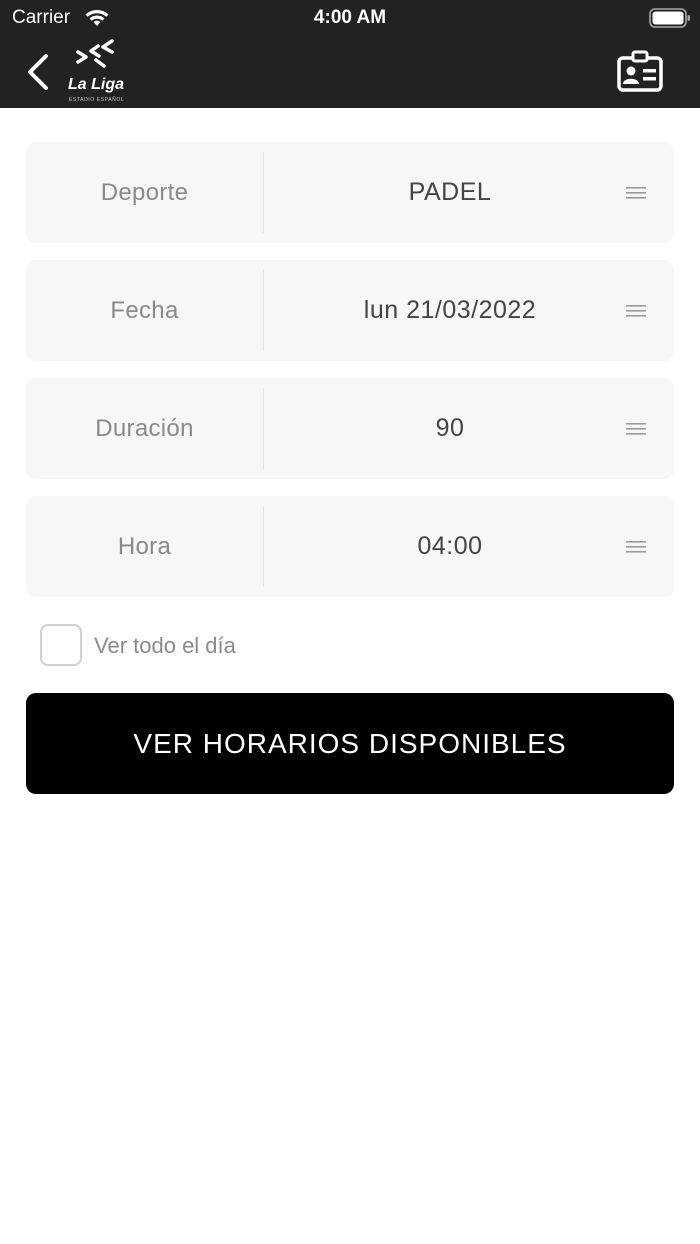 This screenshot has height=1244, width=700. What do you see at coordinates (450, 546) in the screenshot?
I see `field-value: 04:00` at bounding box center [450, 546].